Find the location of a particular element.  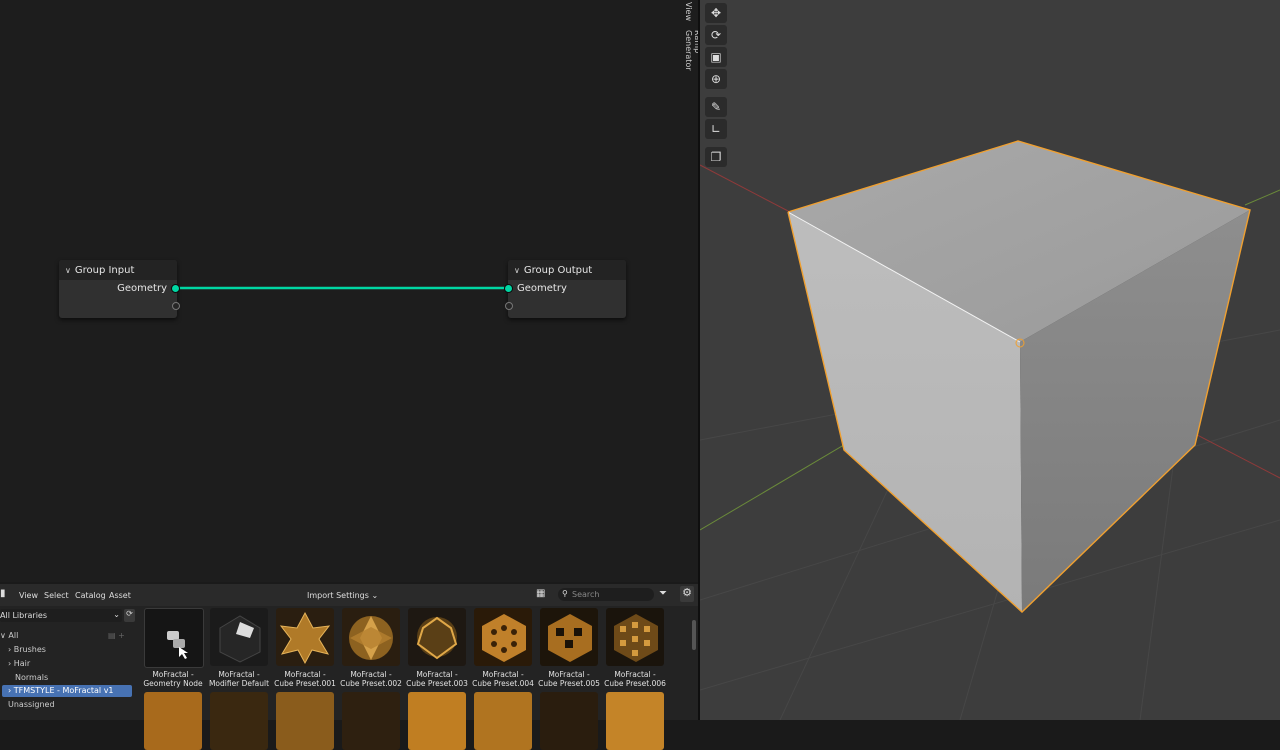

menu-select: Select is located at coordinates (56, 595).